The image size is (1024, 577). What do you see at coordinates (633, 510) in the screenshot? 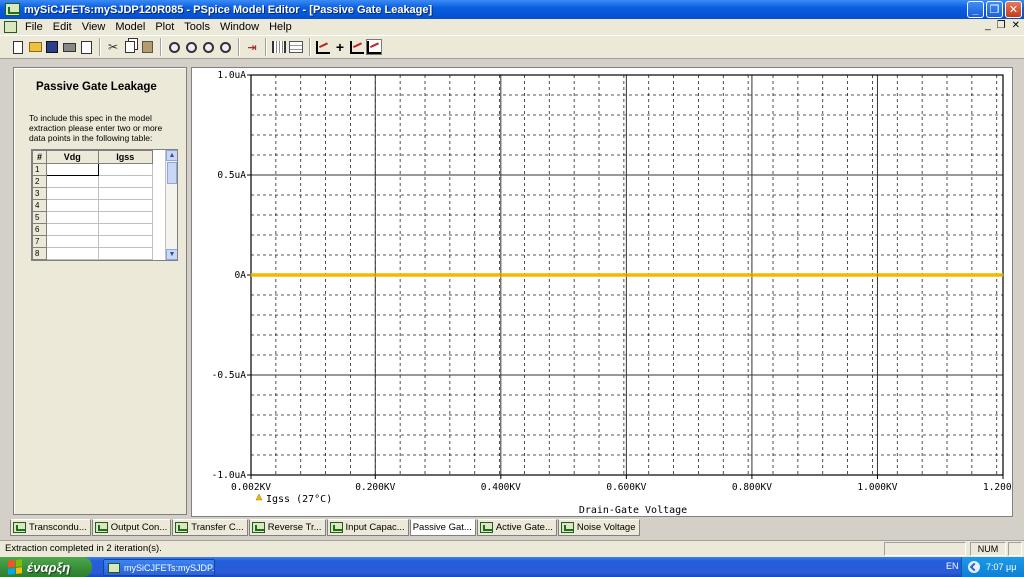
I see `x-axis-label: Drain-Gate Voltage` at bounding box center [633, 510].